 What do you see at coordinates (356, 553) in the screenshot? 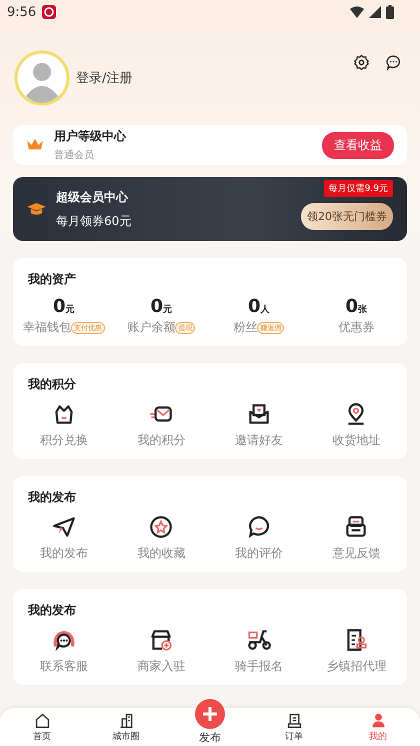
I see `menu-item-label: 意见反馈` at bounding box center [356, 553].